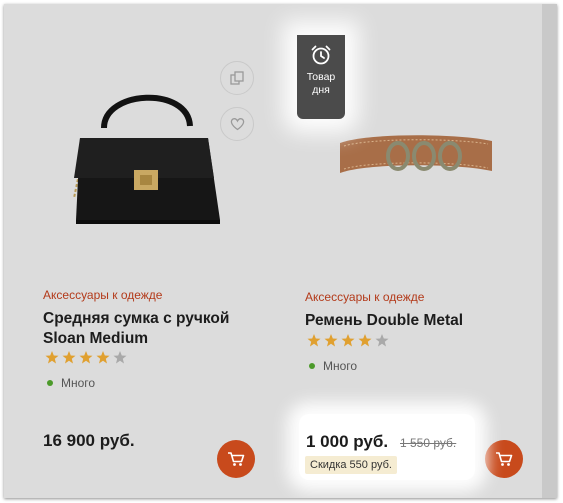 Image resolution: width=563 pixels, height=503 pixels. Describe the element at coordinates (237, 124) in the screenshot. I see `heart-icon` at that location.